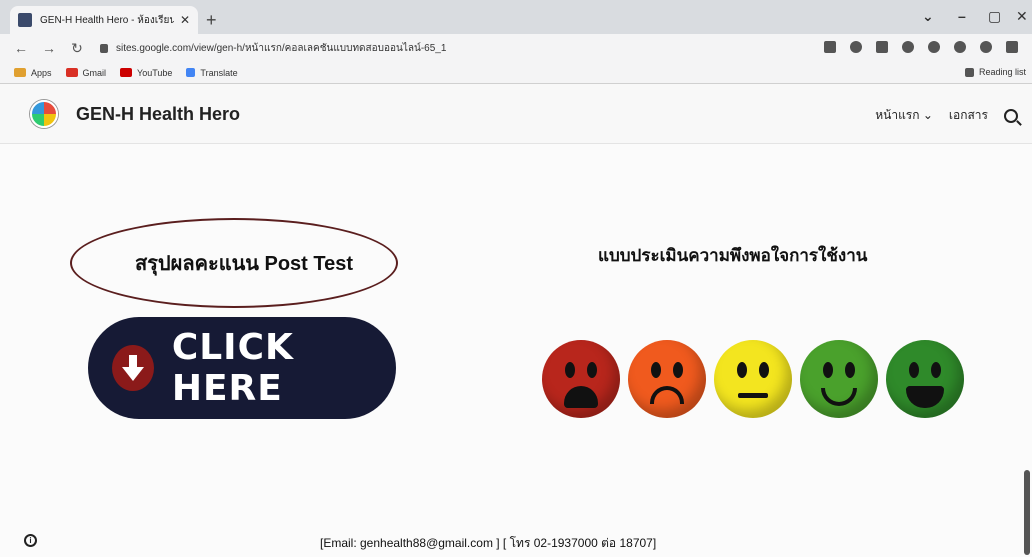 The height and width of the screenshot is (557, 1032). I want to click on satisfaction-faces, so click(753, 380).